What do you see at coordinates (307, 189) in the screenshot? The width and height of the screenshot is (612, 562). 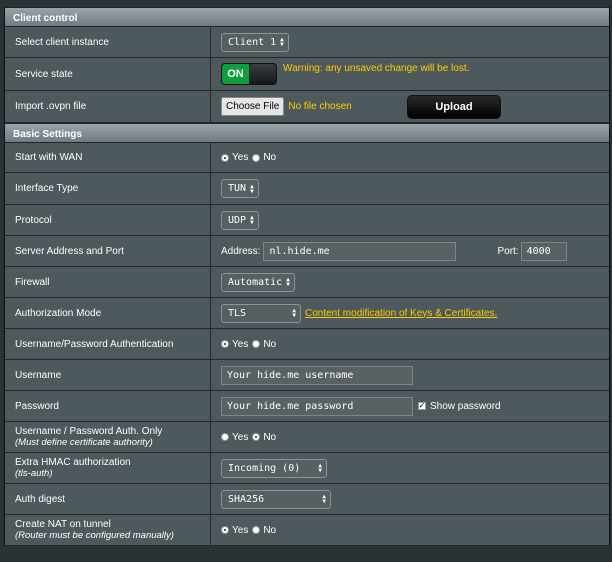 I see `row-interface-type: Interface Type TUN ▲ ▼` at bounding box center [307, 189].